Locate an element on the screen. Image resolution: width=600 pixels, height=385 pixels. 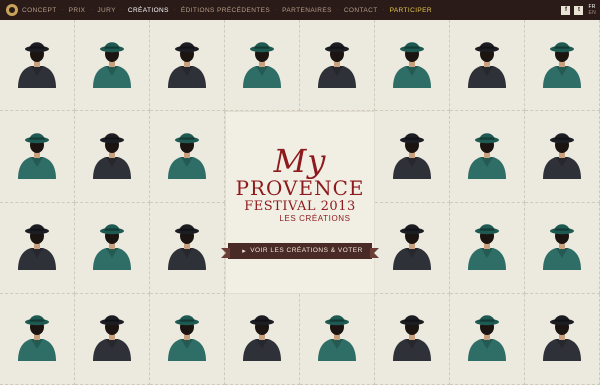
nav-item-concept: Concept is located at coordinates (39, 10).